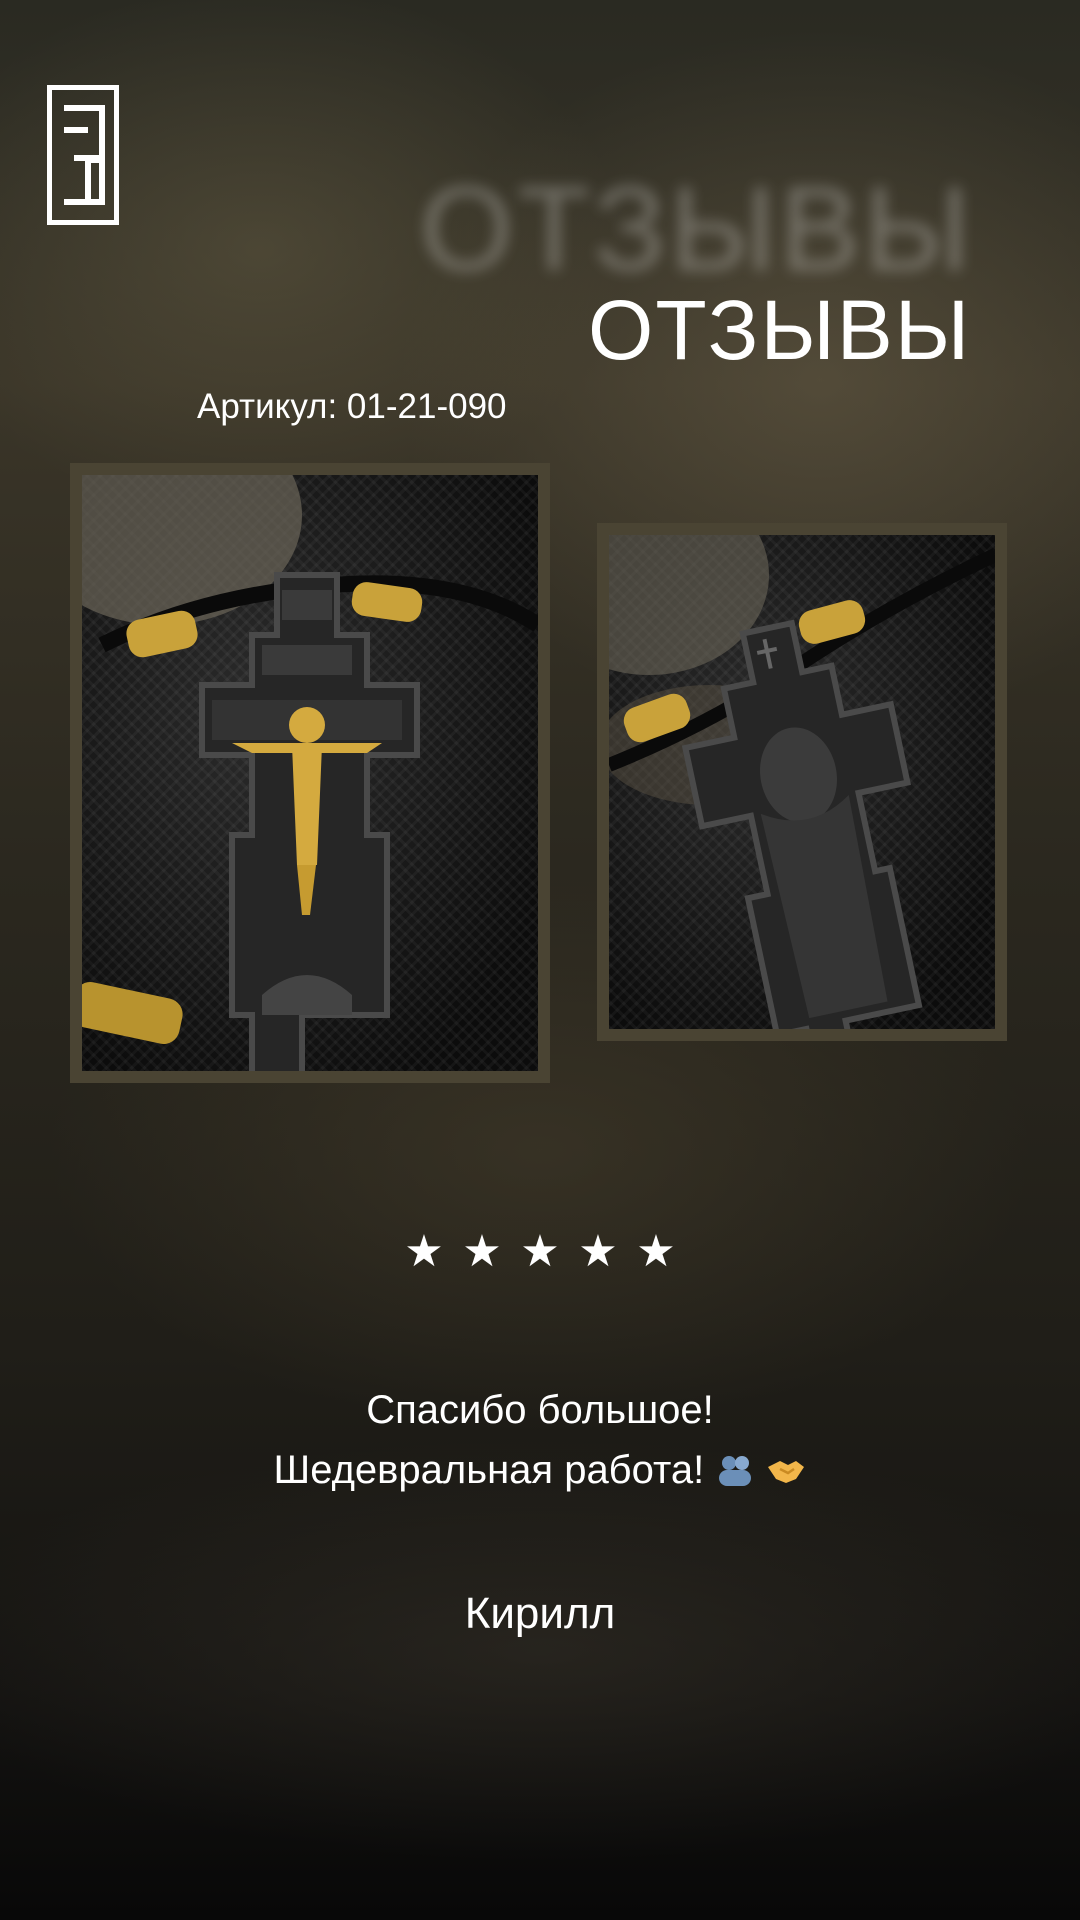 The image size is (1080, 1920). I want to click on wooden-cross-virgin-icon, so click(802, 782).